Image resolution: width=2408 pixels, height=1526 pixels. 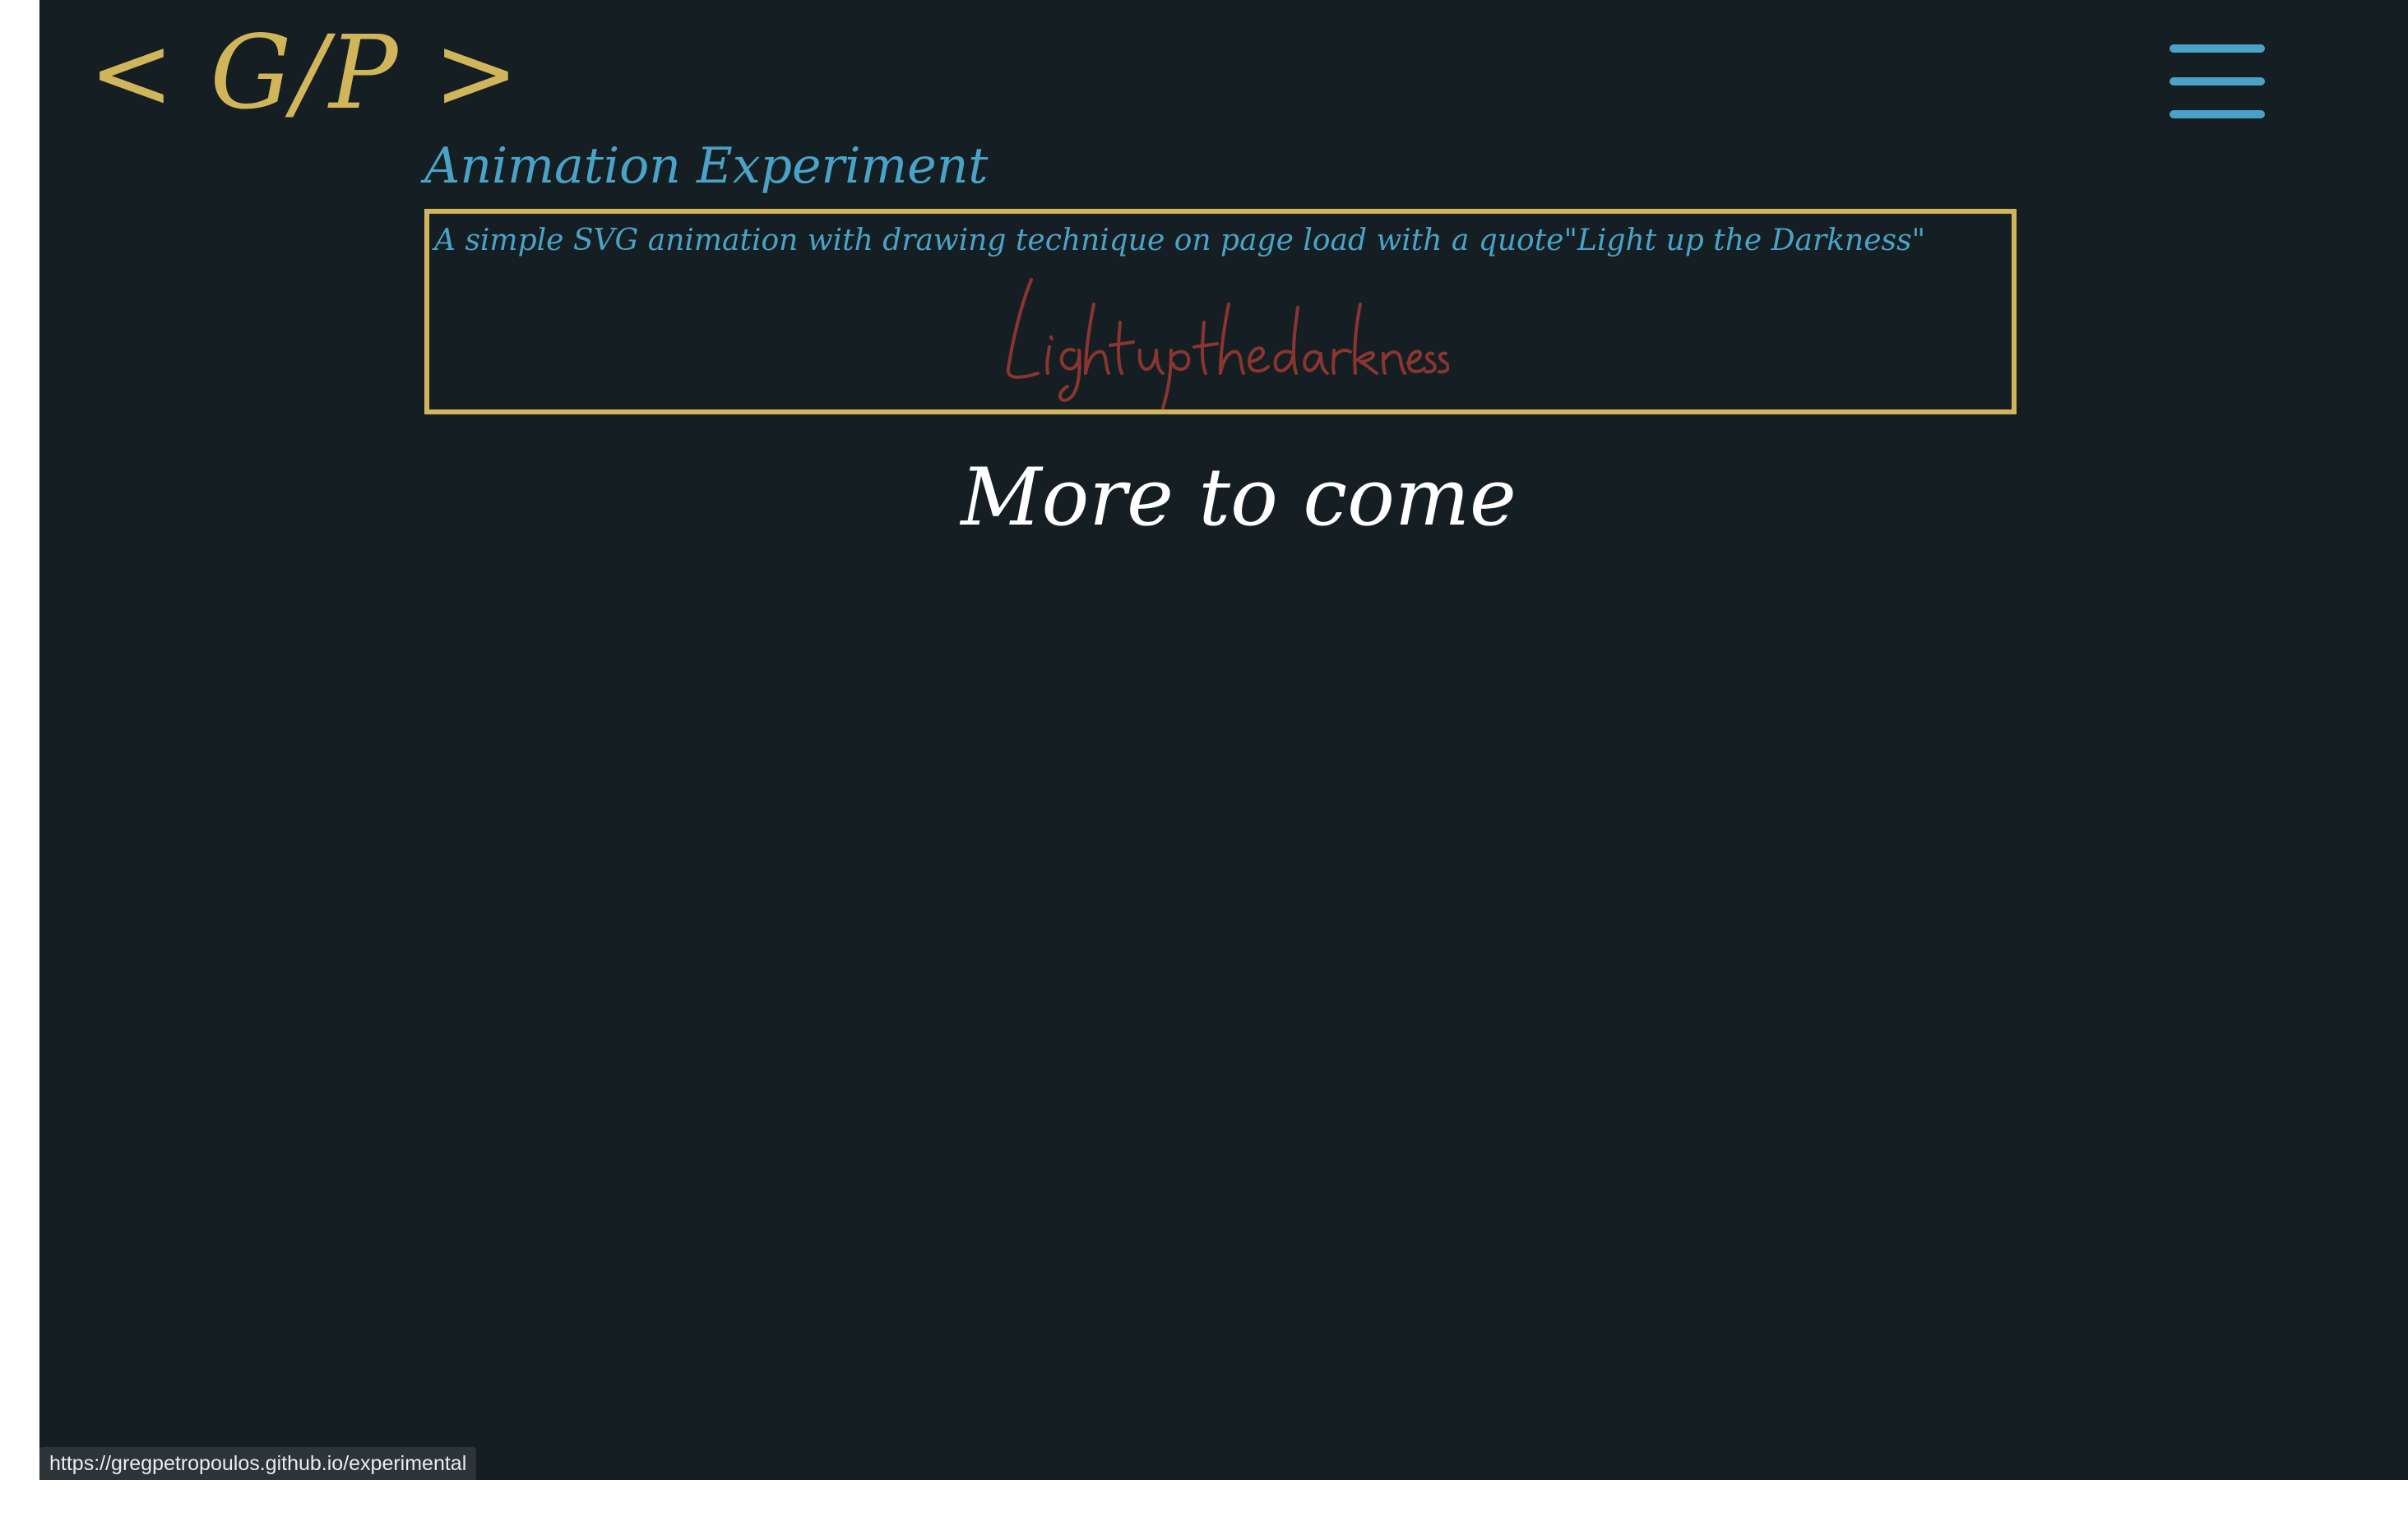 I want to click on site-logo-link: < G/P >, so click(x=305, y=73).